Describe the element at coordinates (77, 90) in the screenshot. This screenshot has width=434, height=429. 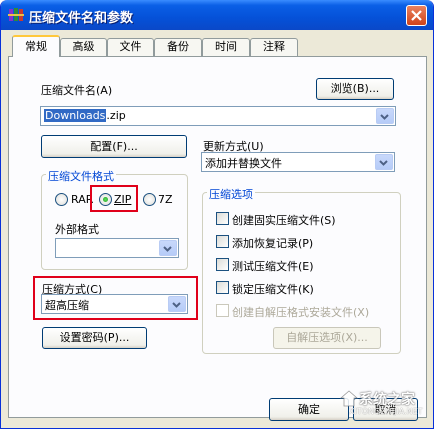
I see `archive-name-label: 压缩文件名(A)` at that location.